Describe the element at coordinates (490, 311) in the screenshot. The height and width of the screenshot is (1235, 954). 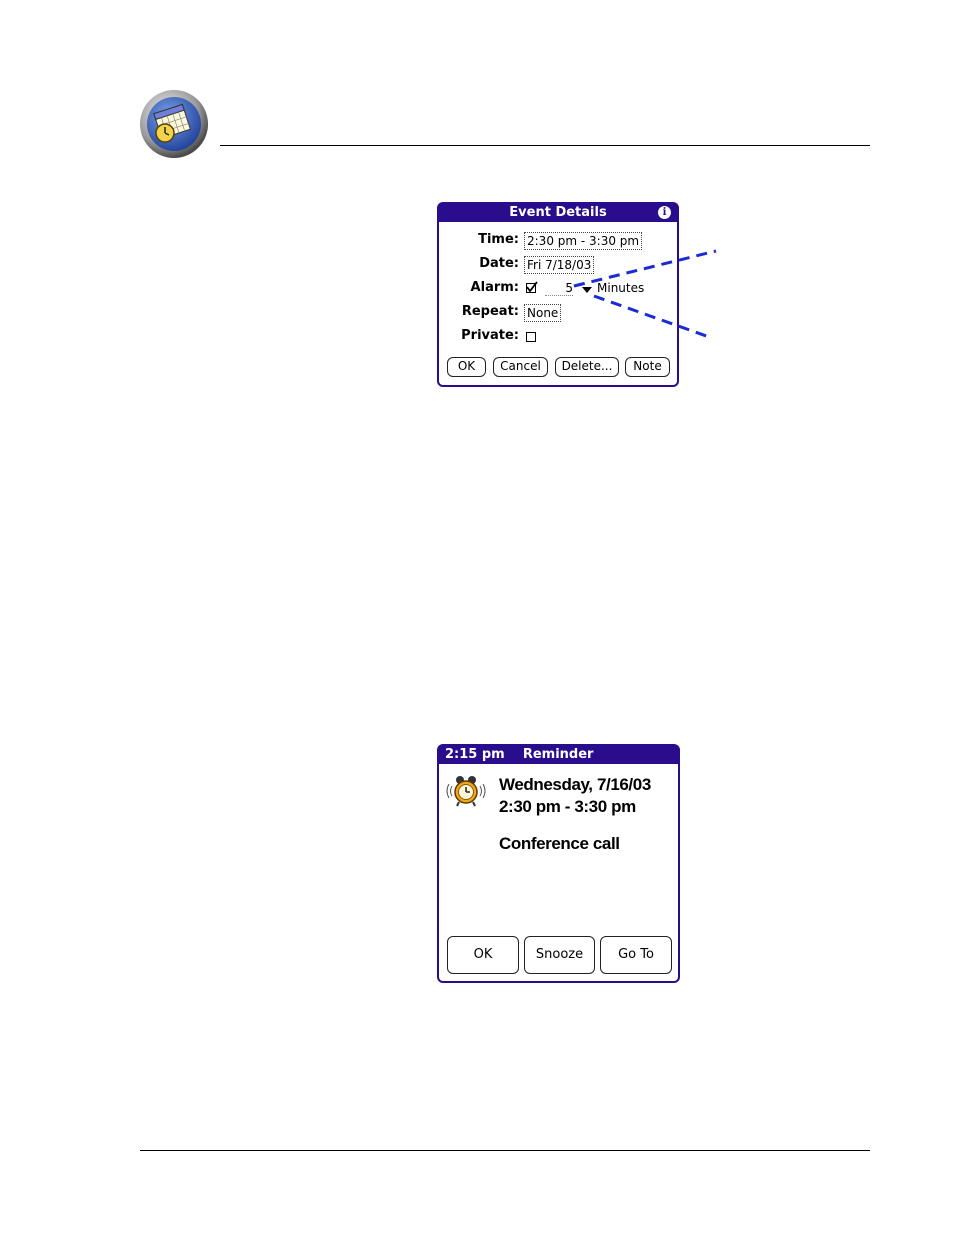
I see `repeat-label: Repeat:` at that location.